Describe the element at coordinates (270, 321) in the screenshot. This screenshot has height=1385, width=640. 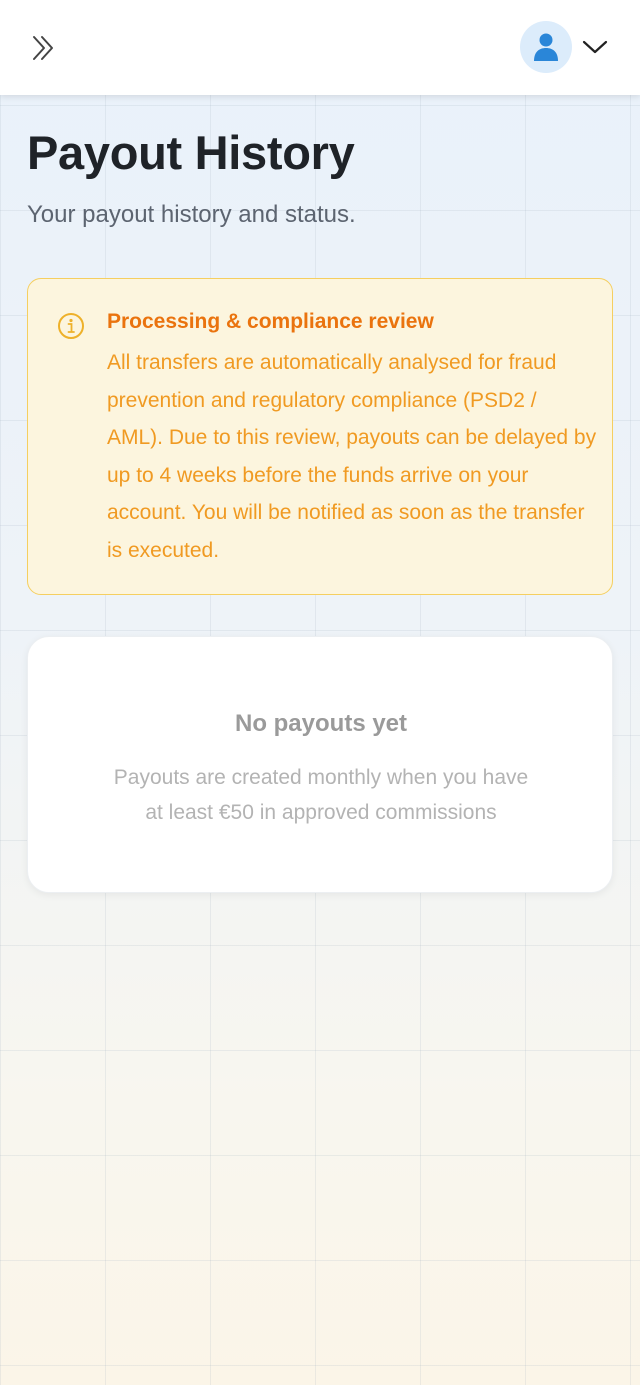
I see `notice-title: Processing & compliance review` at that location.